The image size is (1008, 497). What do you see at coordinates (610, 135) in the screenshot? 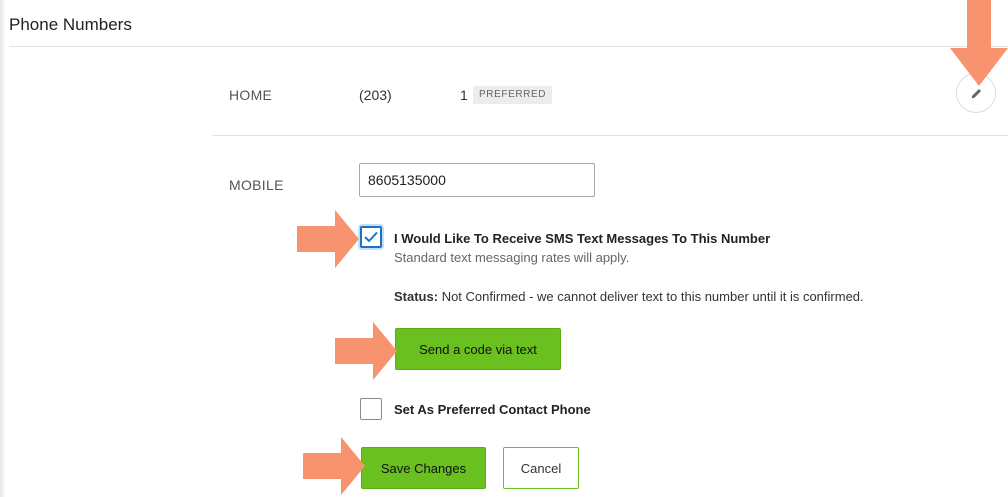
I see `row-divider` at bounding box center [610, 135].